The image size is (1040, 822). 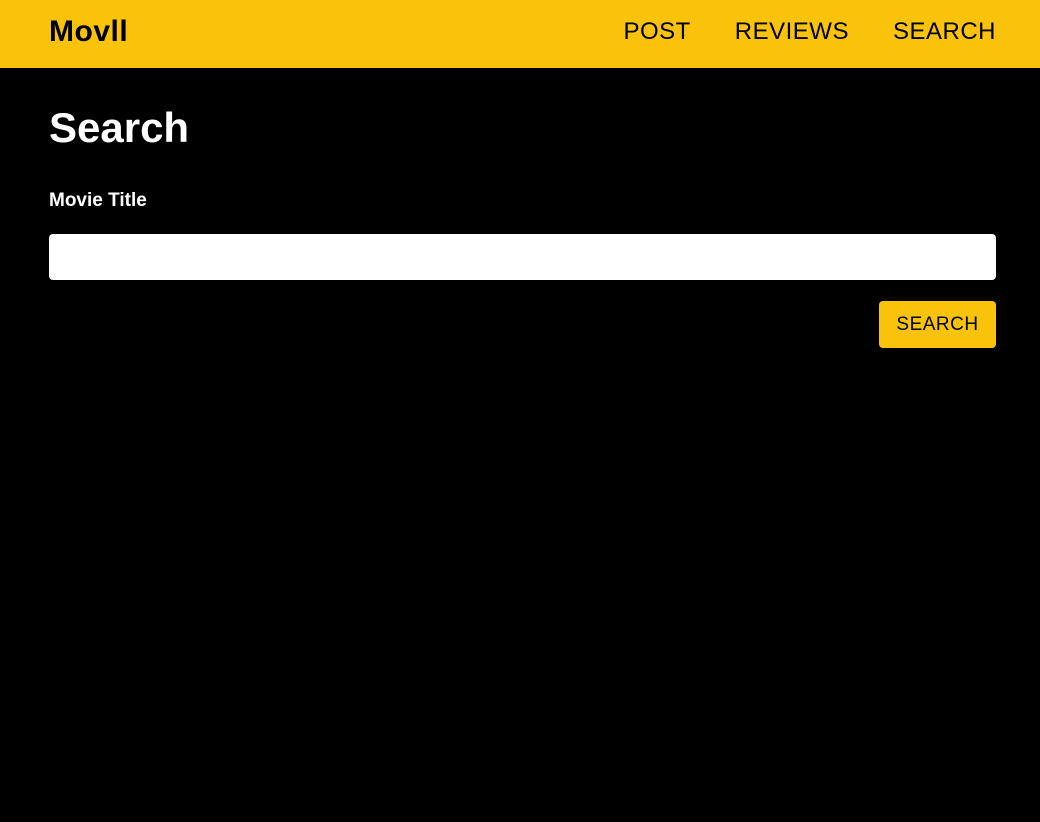 I want to click on page-title: Search, so click(x=119, y=127).